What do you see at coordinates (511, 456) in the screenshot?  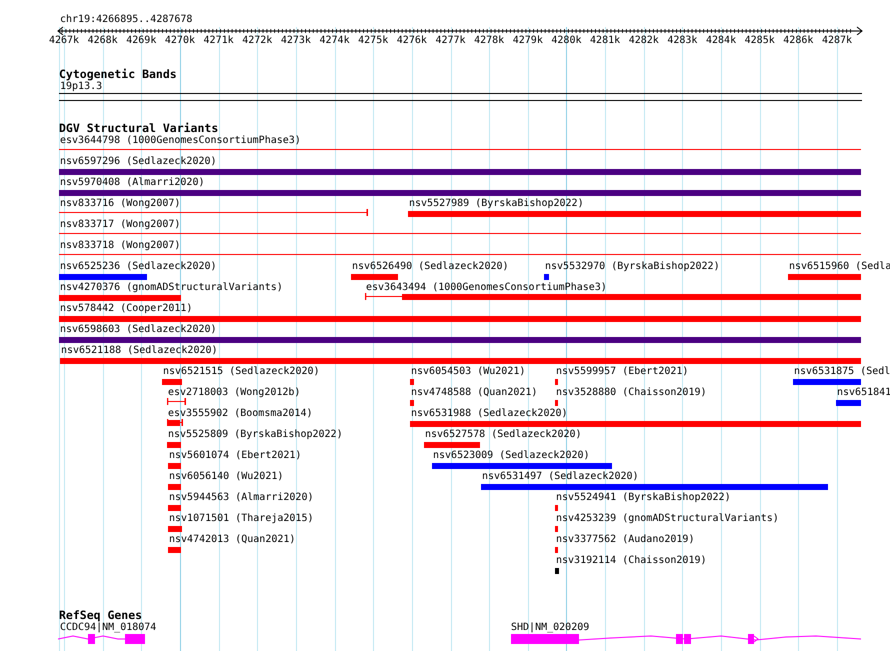 I see `variant-label: nsv6523009 (Sedlazeck2020)` at bounding box center [511, 456].